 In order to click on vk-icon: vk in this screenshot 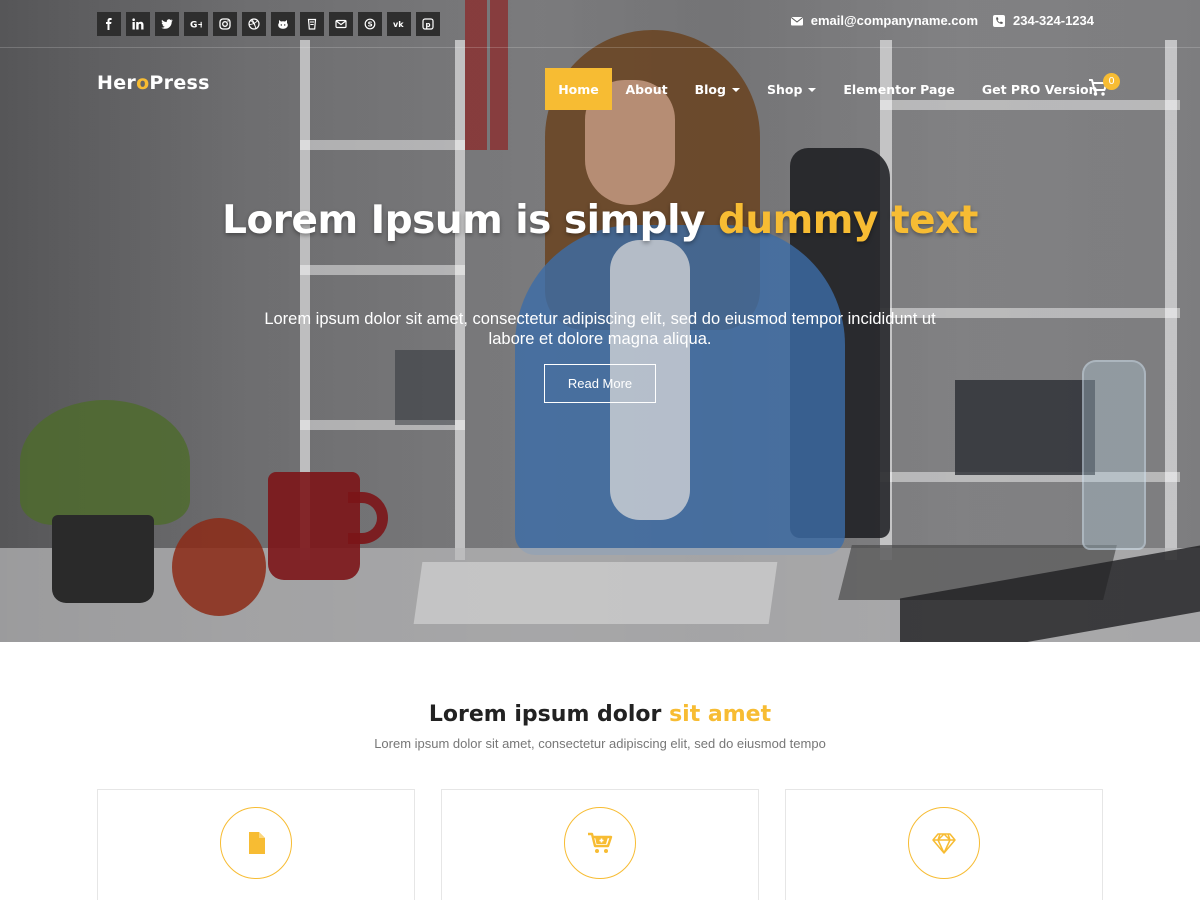, I will do `click(399, 24)`.